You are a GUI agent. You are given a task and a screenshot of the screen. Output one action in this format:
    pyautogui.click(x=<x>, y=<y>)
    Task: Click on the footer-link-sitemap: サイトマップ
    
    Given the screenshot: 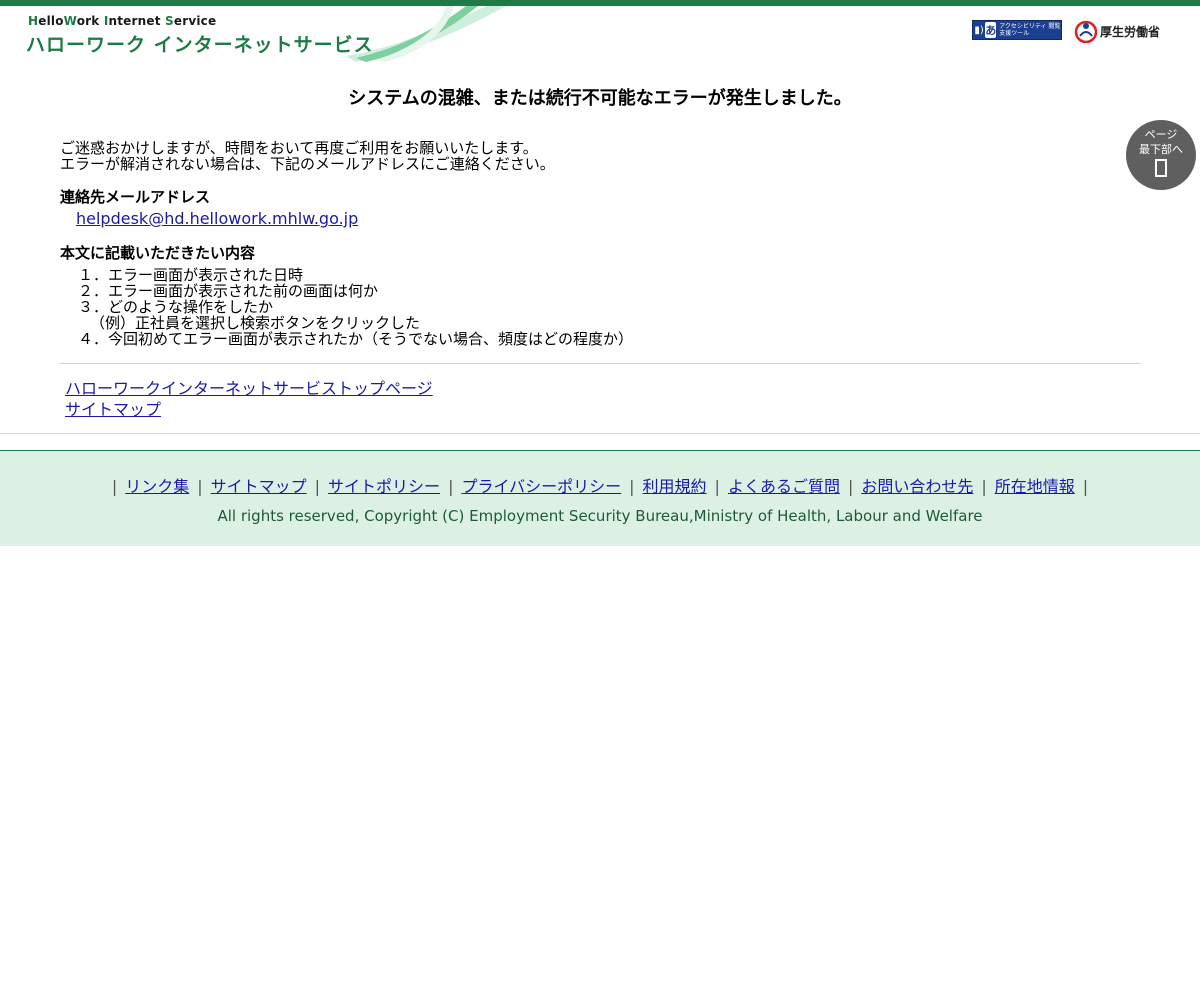 What is the action you would take?
    pyautogui.click(x=259, y=486)
    